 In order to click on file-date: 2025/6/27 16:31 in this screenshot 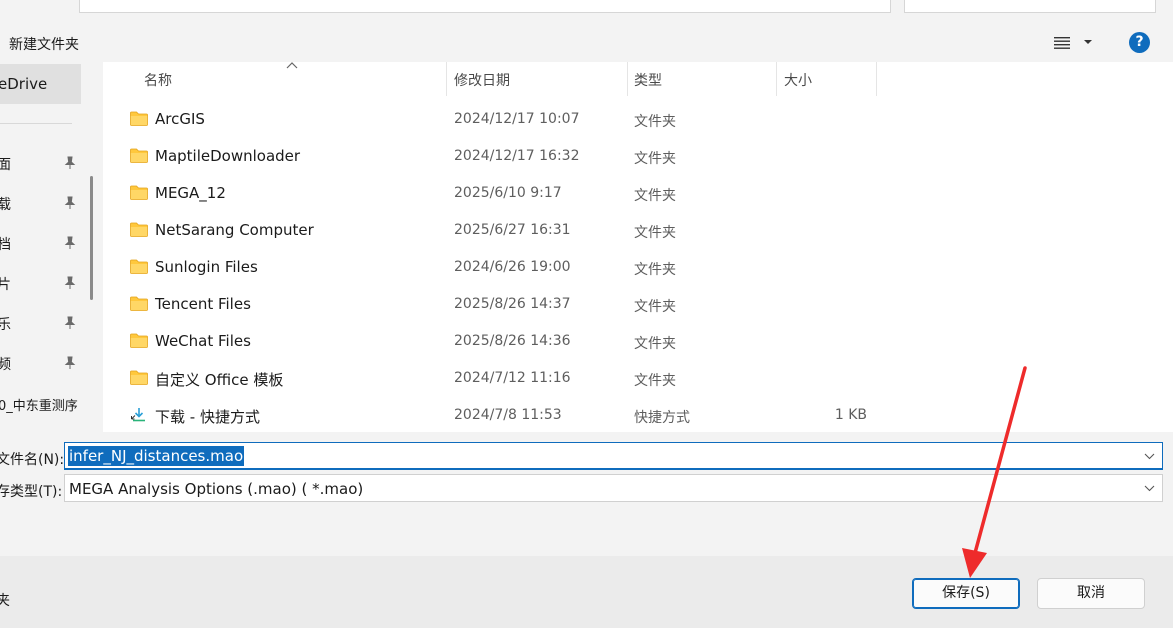, I will do `click(512, 230)`.